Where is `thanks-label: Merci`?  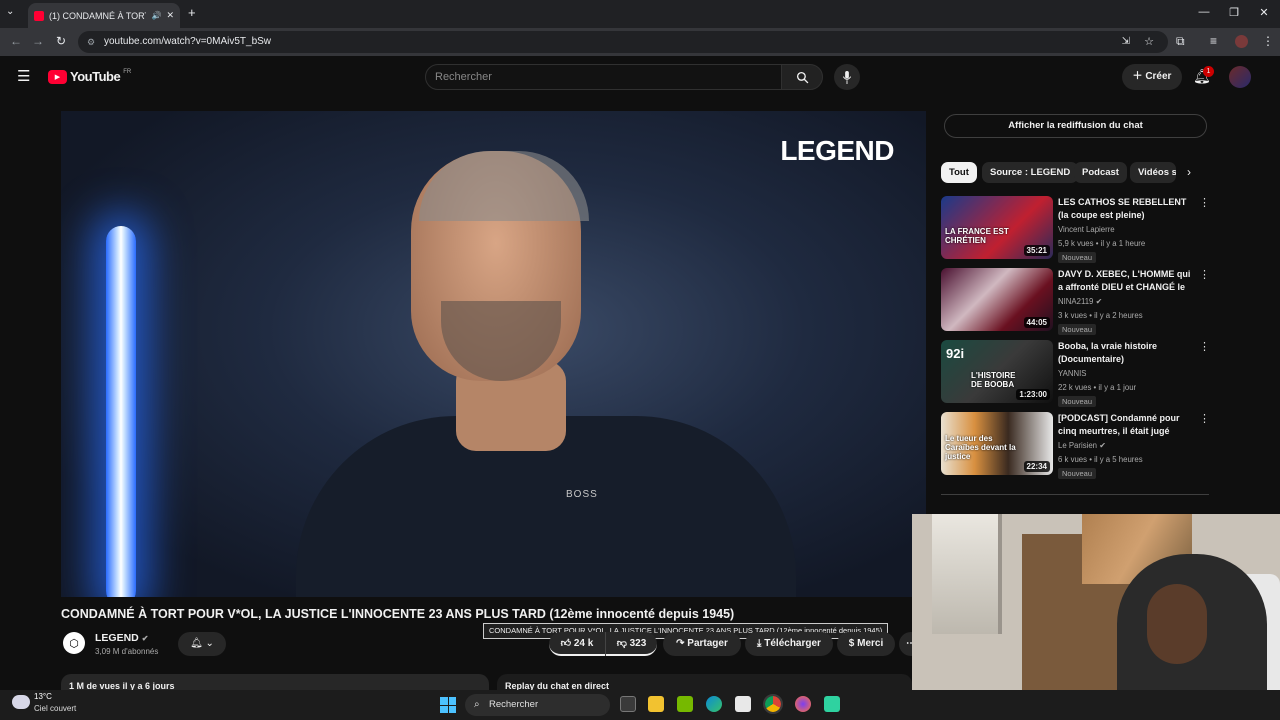 thanks-label: Merci is located at coordinates (870, 643).